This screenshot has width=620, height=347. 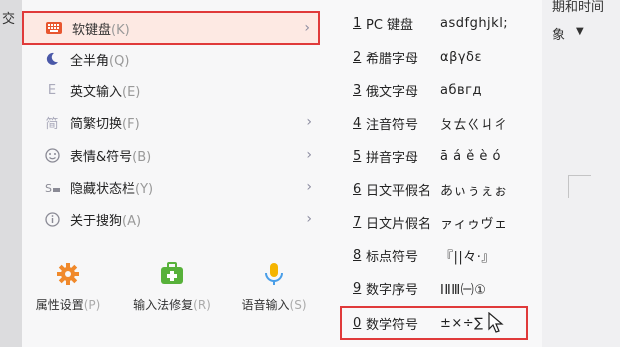 I want to click on repair-kit-icon, so click(x=172, y=274).